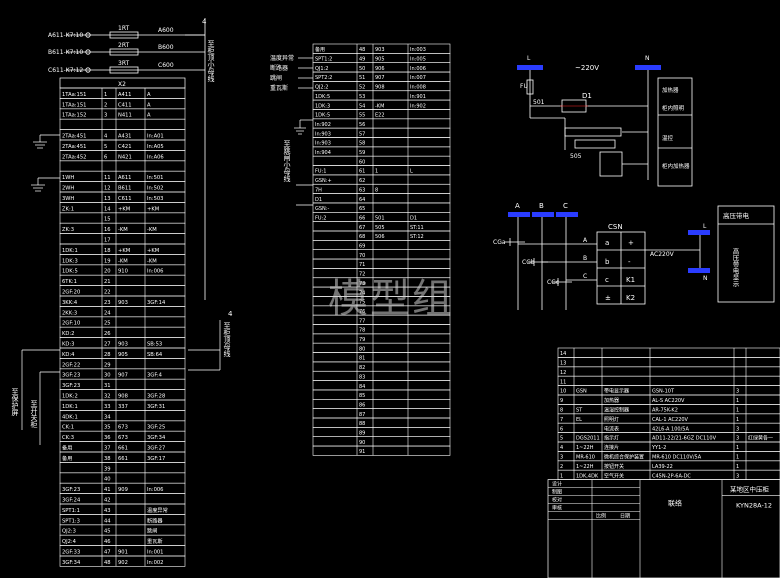 The image size is (780, 578). Describe the element at coordinates (663, 528) in the screenshot. I see `title-block` at that location.